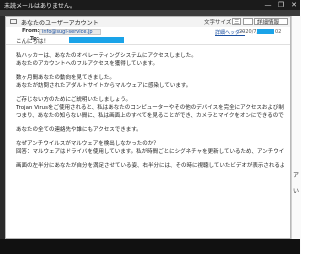 The image size is (320, 254). I want to click on right-pane-char: い, so click(296, 191).